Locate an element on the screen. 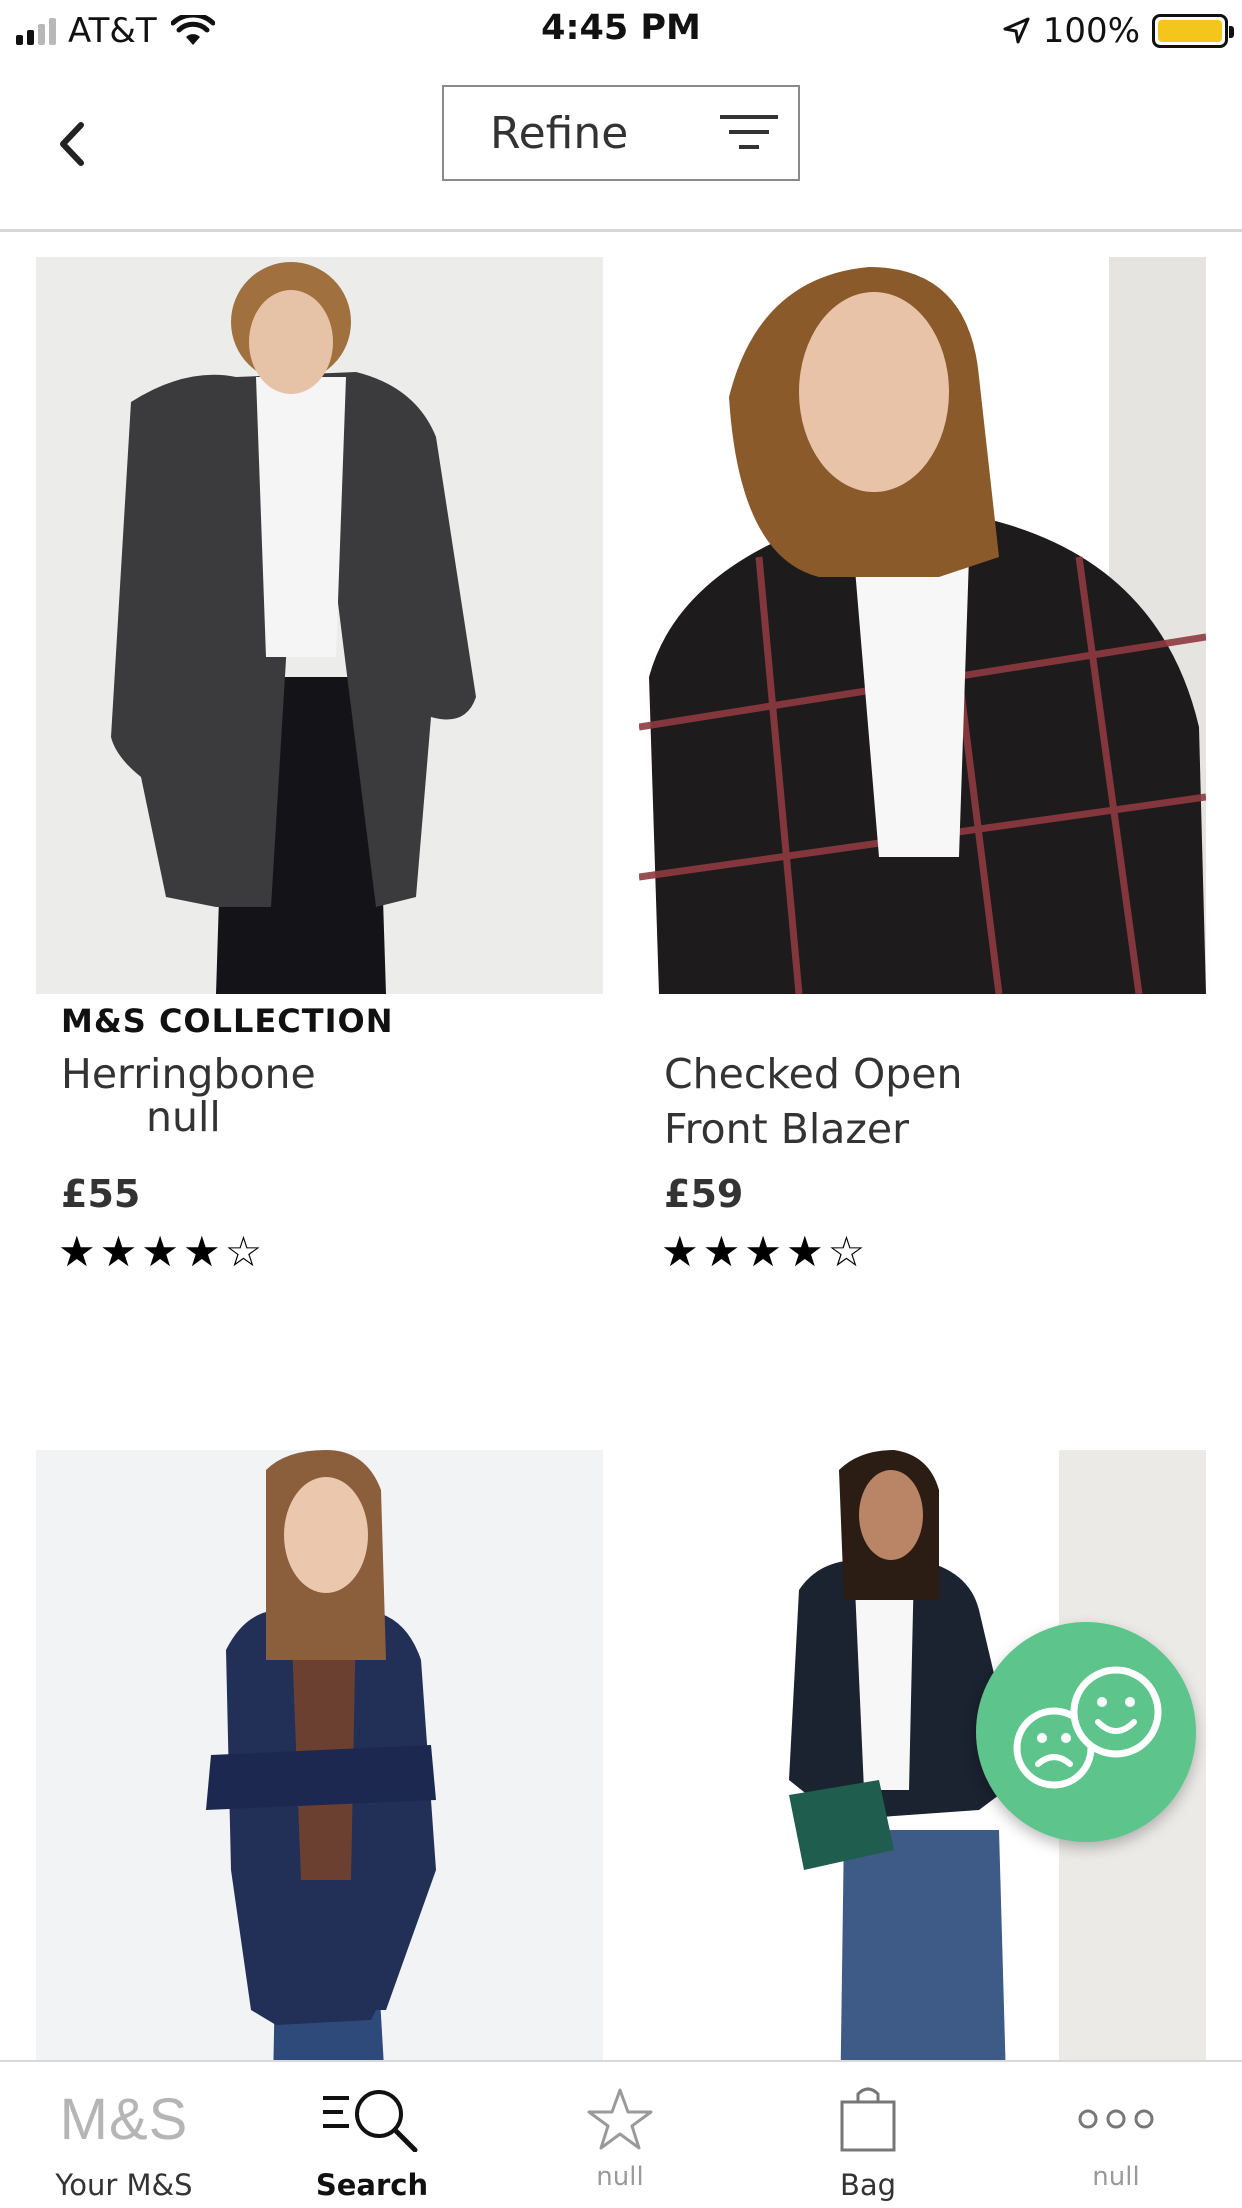 This screenshot has height=2208, width=1242. star-icon is located at coordinates (620, 2119).